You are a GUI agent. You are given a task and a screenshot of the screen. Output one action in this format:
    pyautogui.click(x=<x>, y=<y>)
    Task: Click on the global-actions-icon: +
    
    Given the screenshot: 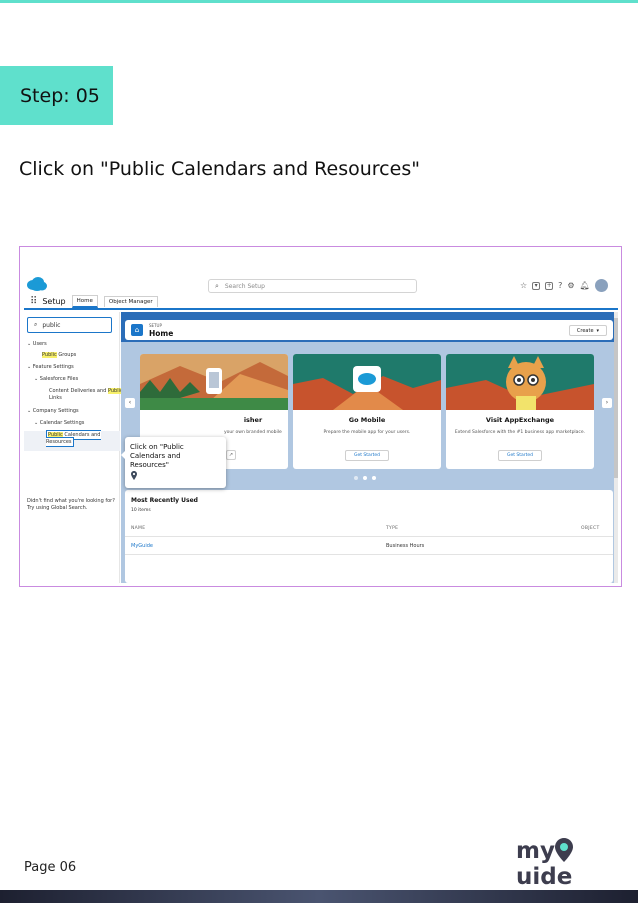 What is the action you would take?
    pyautogui.click(x=549, y=285)
    